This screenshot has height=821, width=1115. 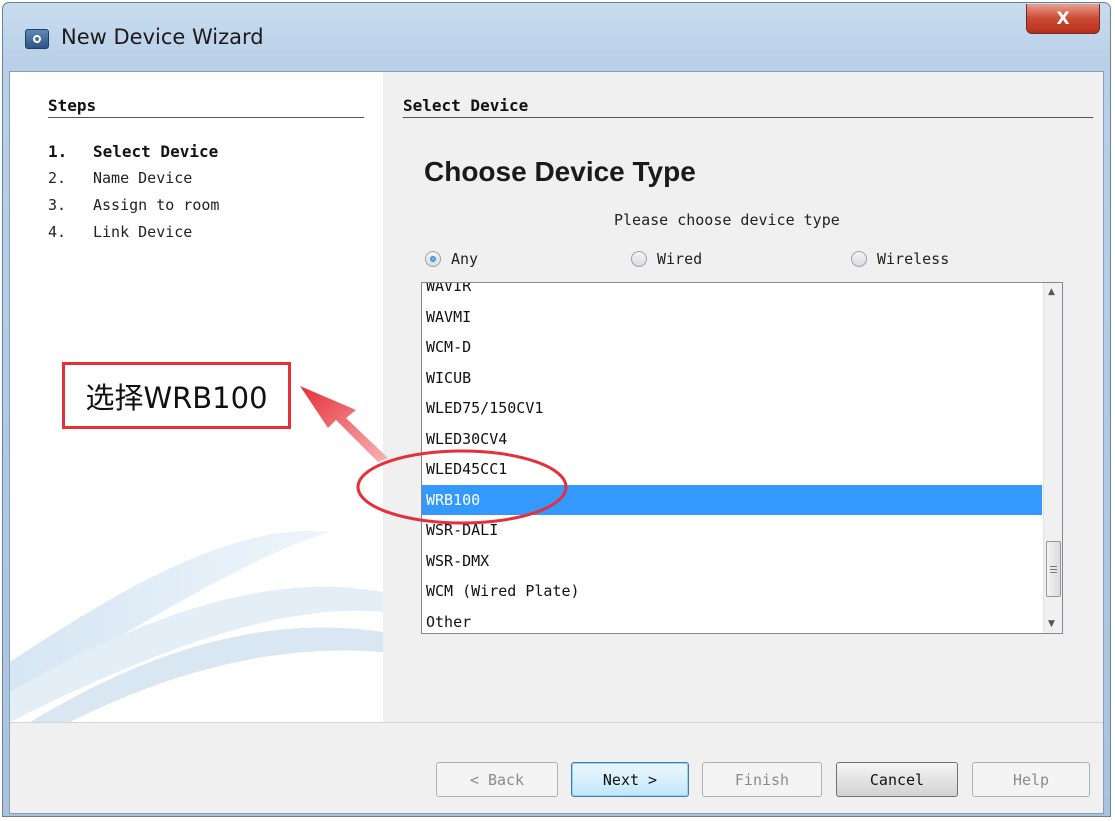 What do you see at coordinates (176, 395) in the screenshot?
I see `annotation-callout: 选择WRB100` at bounding box center [176, 395].